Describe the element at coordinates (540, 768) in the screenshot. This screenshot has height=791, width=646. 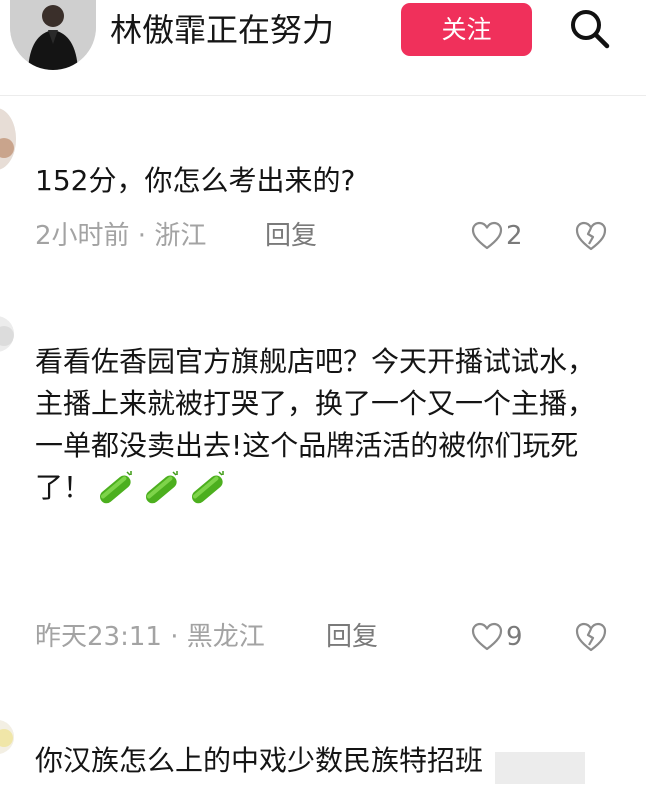
I see `watermark` at that location.